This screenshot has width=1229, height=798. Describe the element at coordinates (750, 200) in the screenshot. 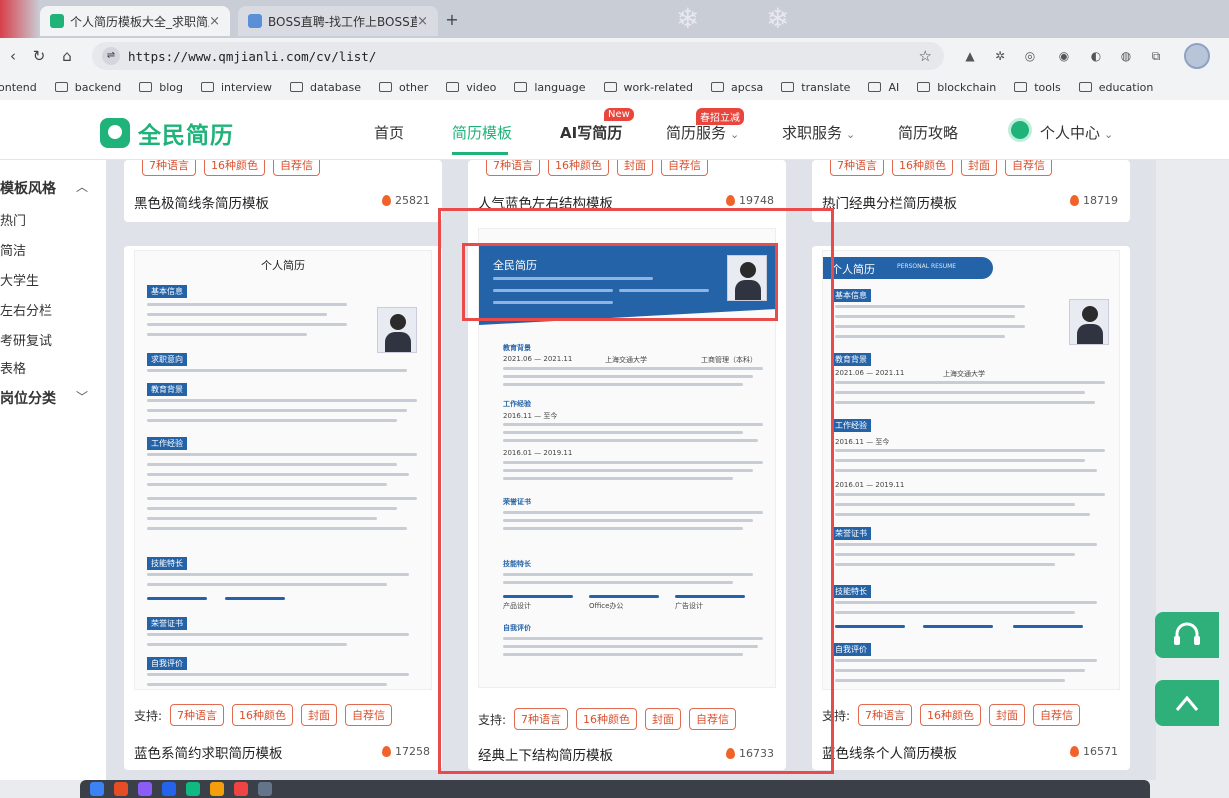

I see `view-count: 19748` at that location.